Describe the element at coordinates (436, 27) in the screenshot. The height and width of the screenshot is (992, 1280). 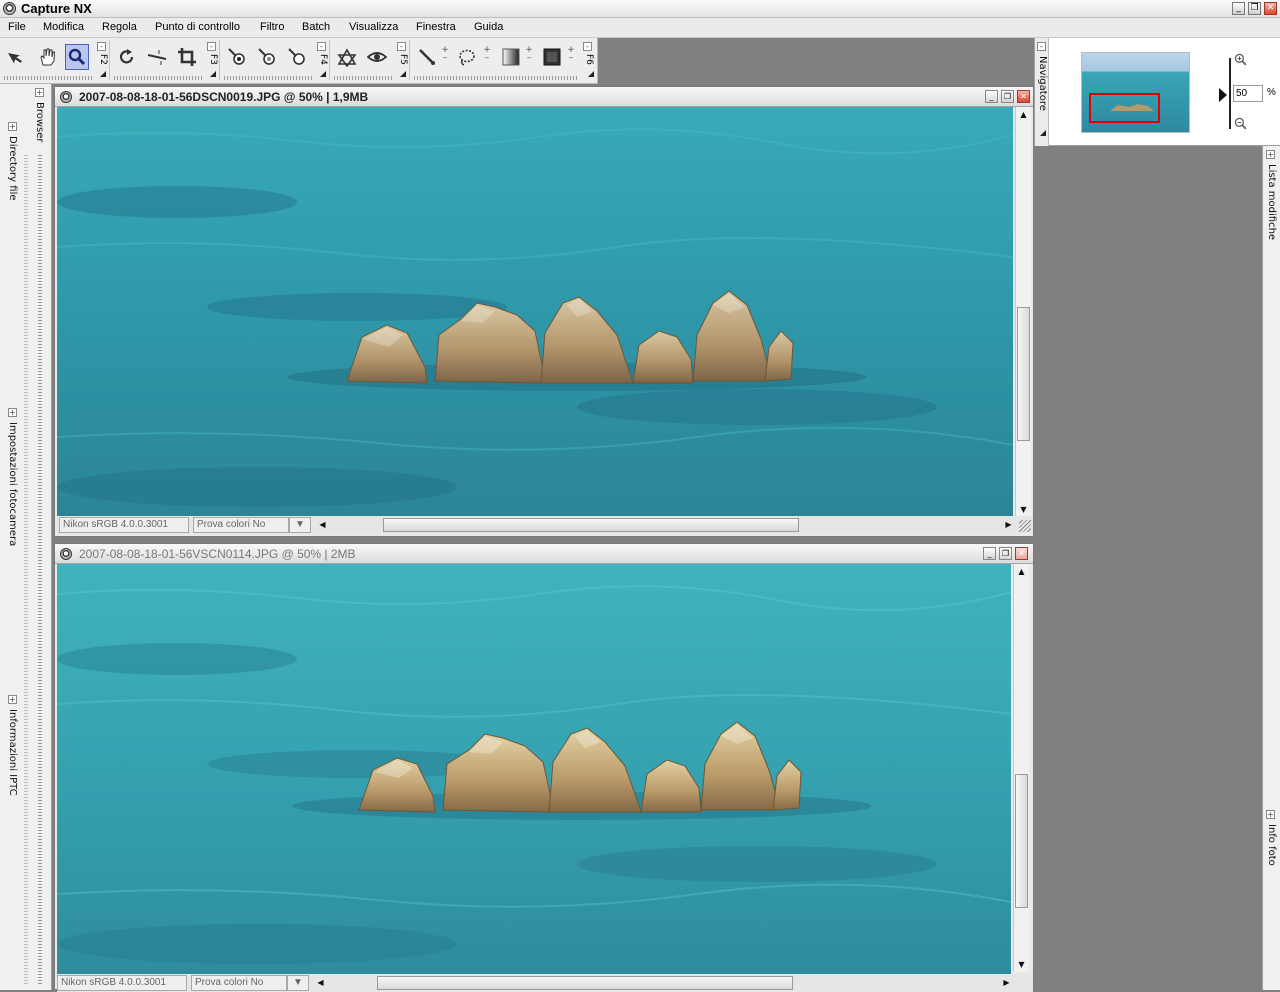
I see `menu-finestra: Finestra` at that location.